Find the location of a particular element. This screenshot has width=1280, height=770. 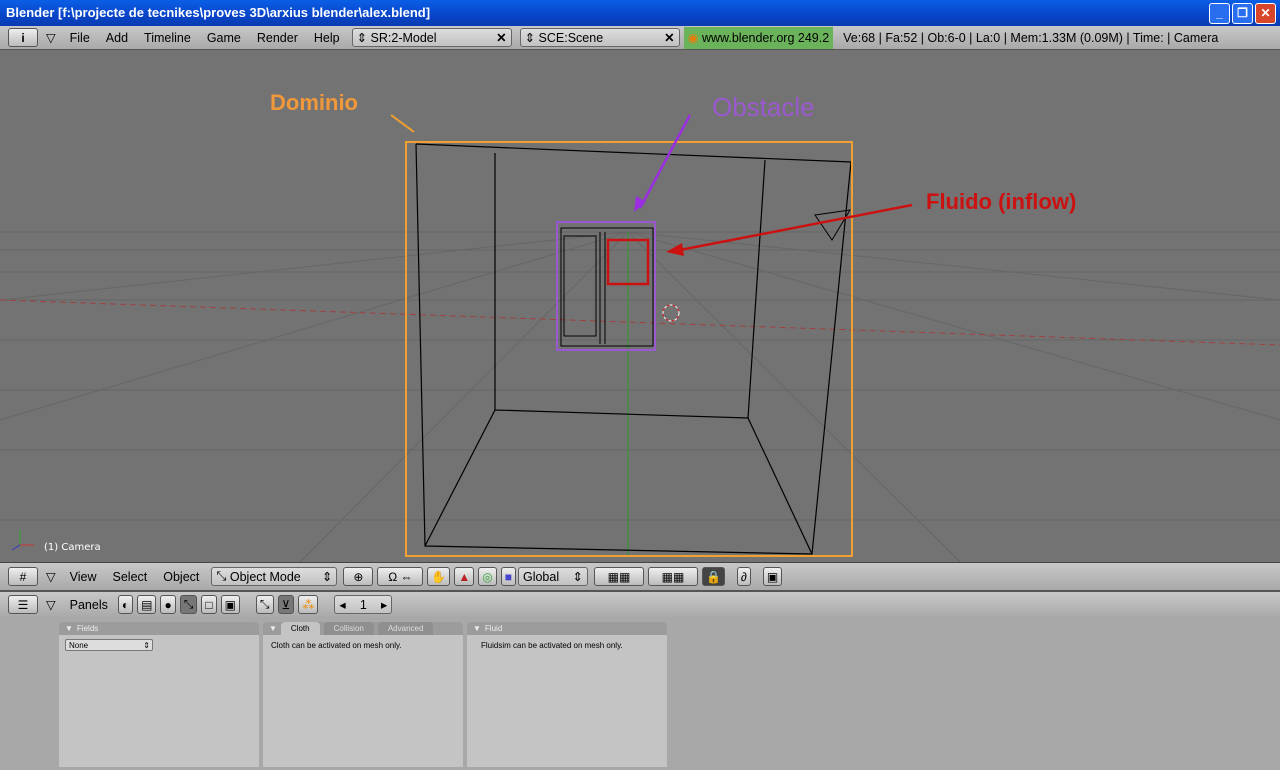

obstacle-arrow is located at coordinates (665, 161).